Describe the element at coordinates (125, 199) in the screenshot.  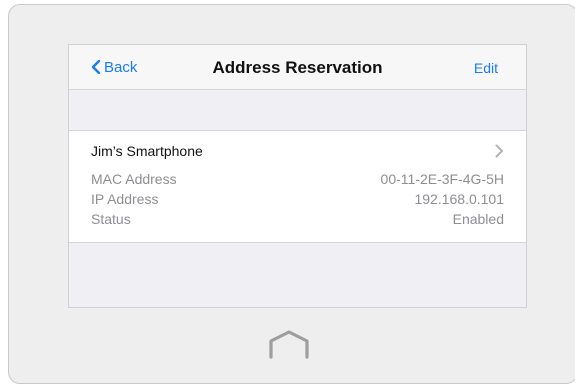
I see `ip-address-label: IP Address` at that location.